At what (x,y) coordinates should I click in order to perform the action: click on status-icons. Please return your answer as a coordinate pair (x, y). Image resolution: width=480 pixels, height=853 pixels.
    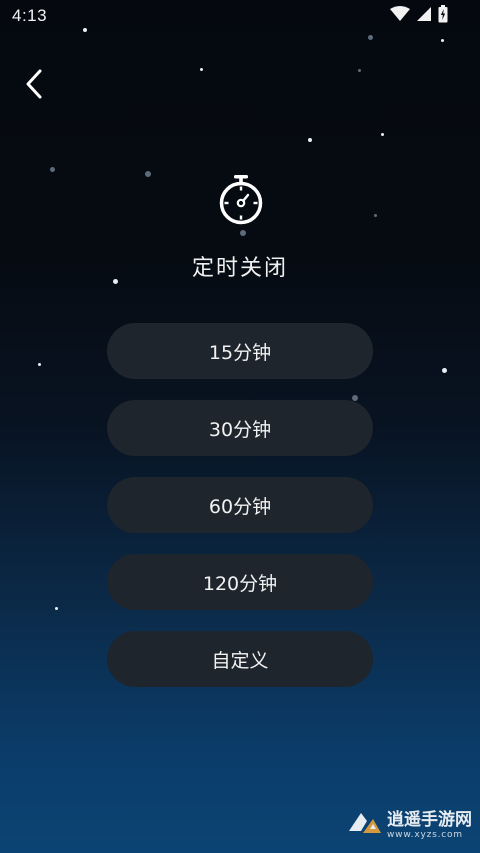
    Looking at the image, I should click on (419, 16).